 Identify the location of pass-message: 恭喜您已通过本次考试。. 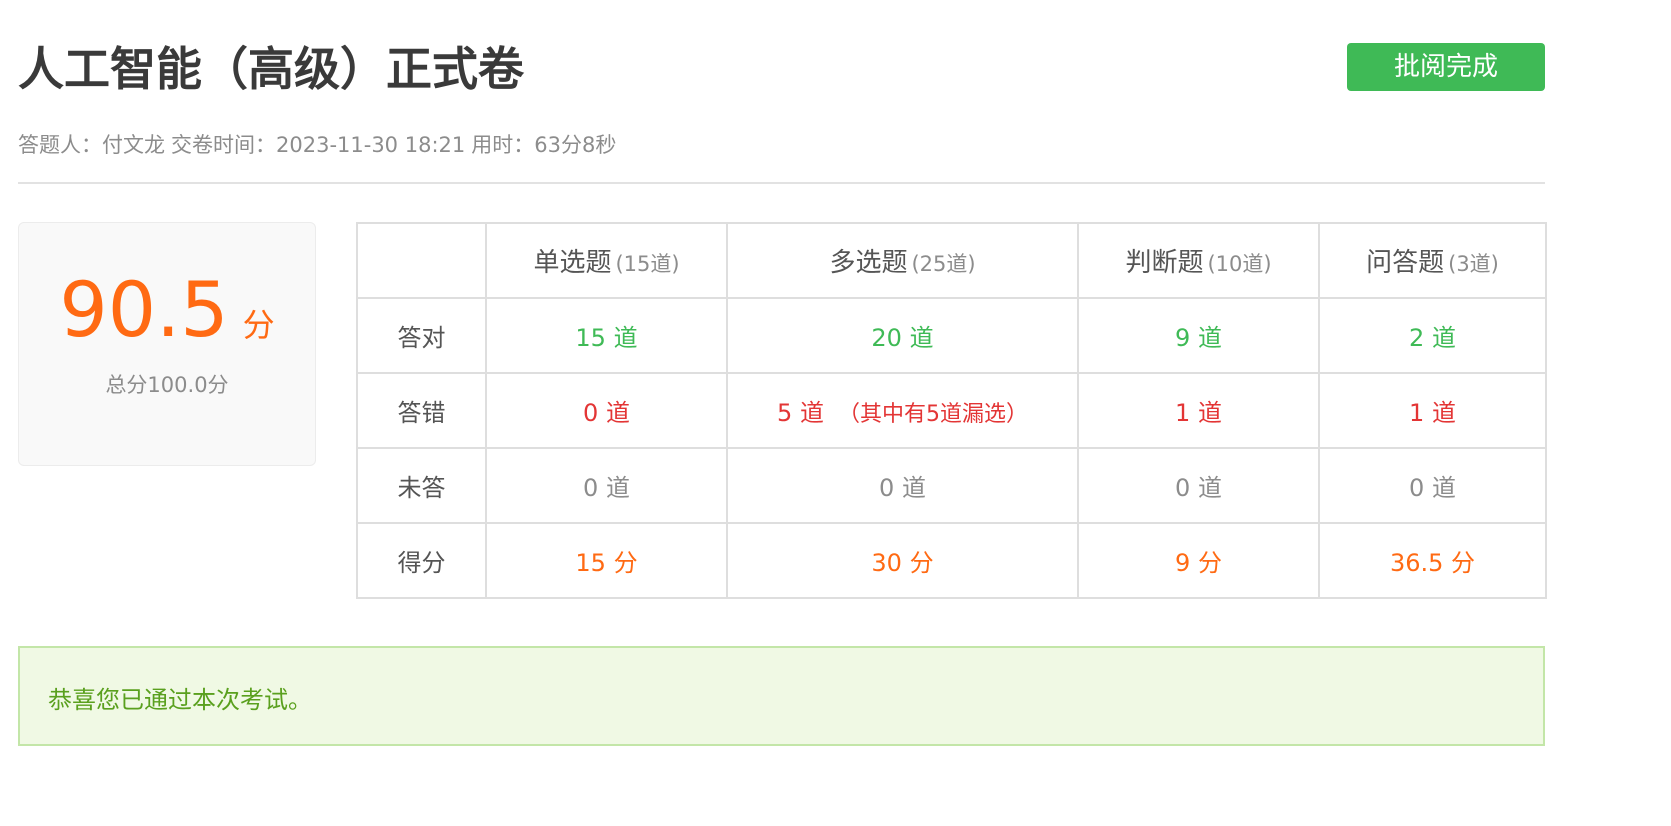
(180, 700).